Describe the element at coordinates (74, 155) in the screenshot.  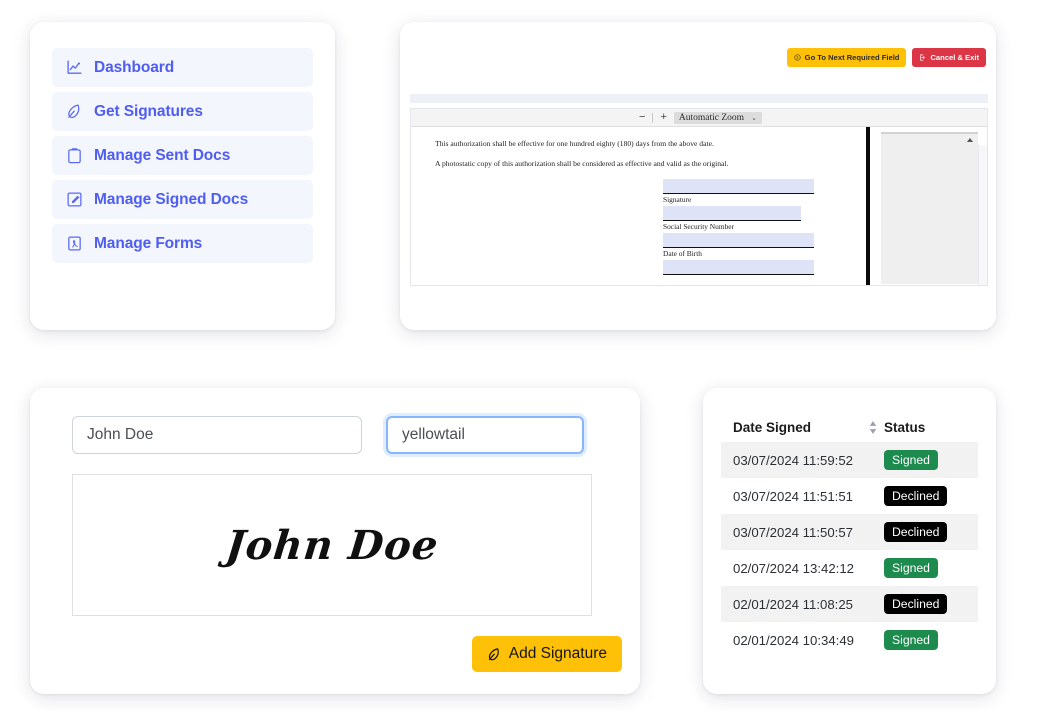
I see `clipboard-icon` at that location.